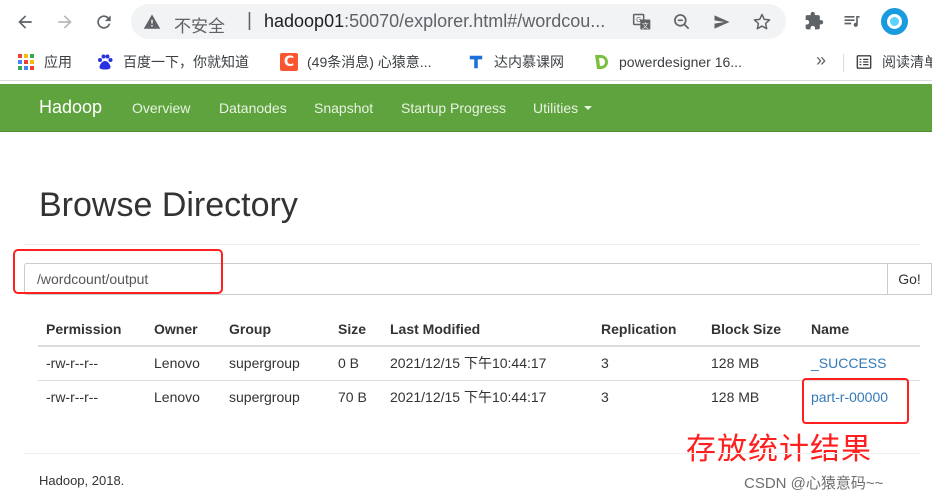 This screenshot has width=932, height=501. I want to click on nav-overview: Overview, so click(161, 108).